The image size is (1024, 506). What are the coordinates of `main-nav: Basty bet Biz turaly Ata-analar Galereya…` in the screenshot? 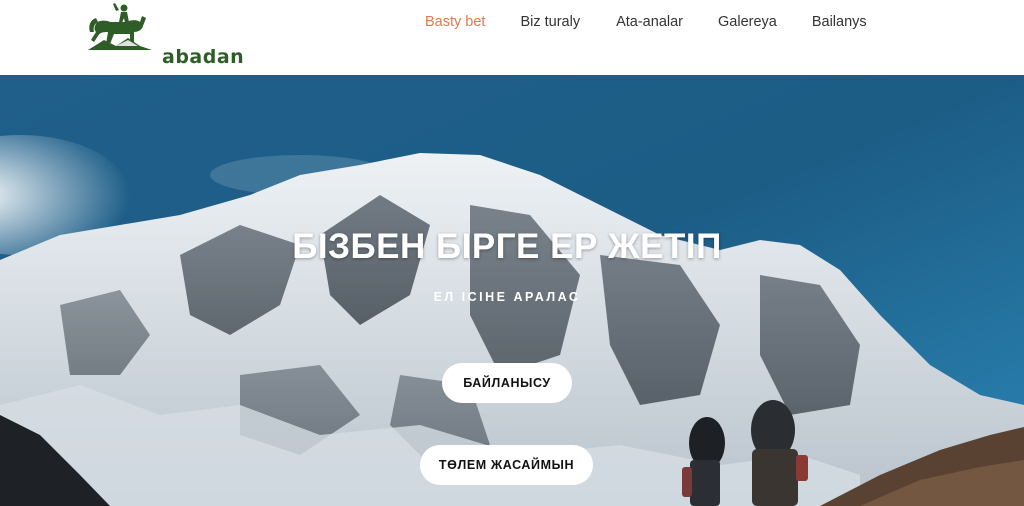 It's located at (643, 24).